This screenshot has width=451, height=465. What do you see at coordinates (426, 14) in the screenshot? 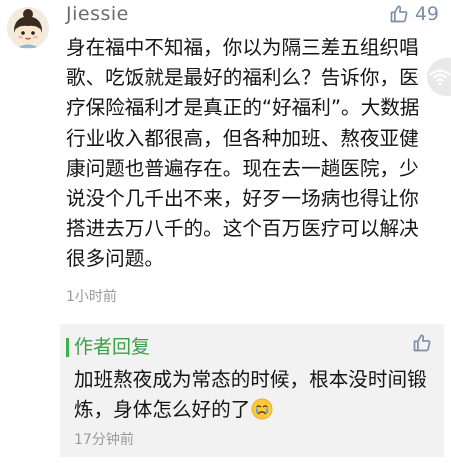
I see `like-count: 49` at bounding box center [426, 14].